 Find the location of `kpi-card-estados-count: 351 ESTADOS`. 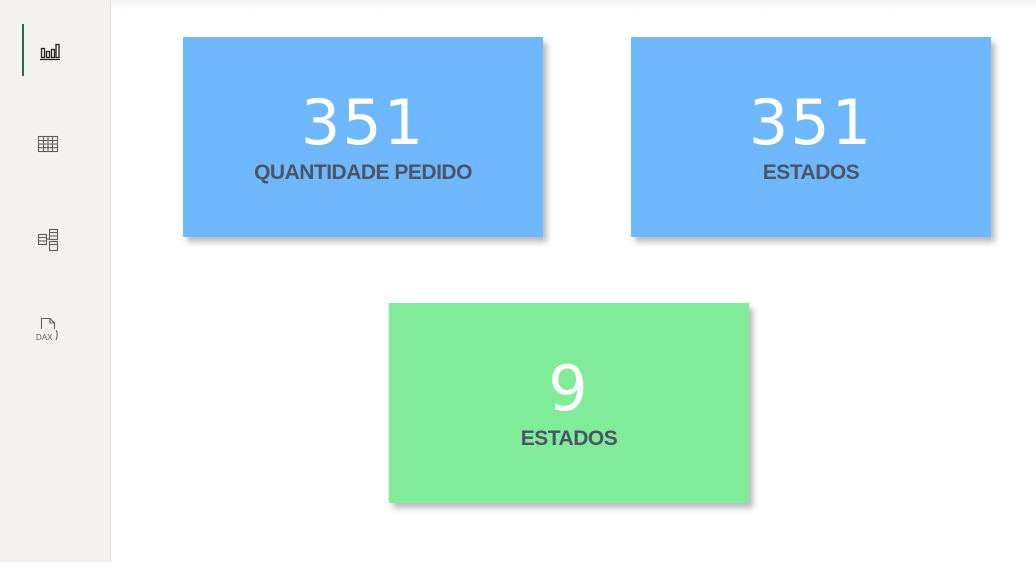

kpi-card-estados-count: 351 ESTADOS is located at coordinates (811, 137).